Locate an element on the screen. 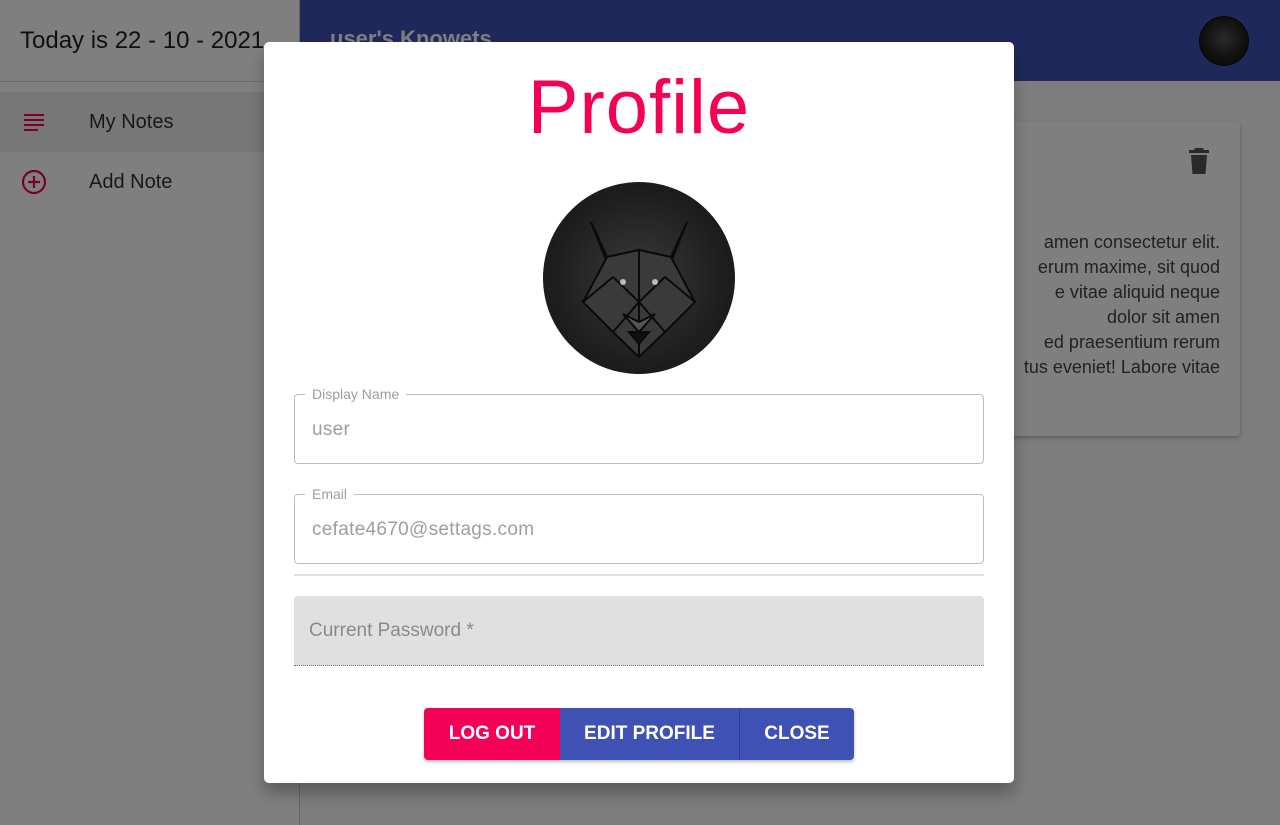 Image resolution: width=1280 pixels, height=825 pixels. logout-button: Log Out is located at coordinates (492, 734).